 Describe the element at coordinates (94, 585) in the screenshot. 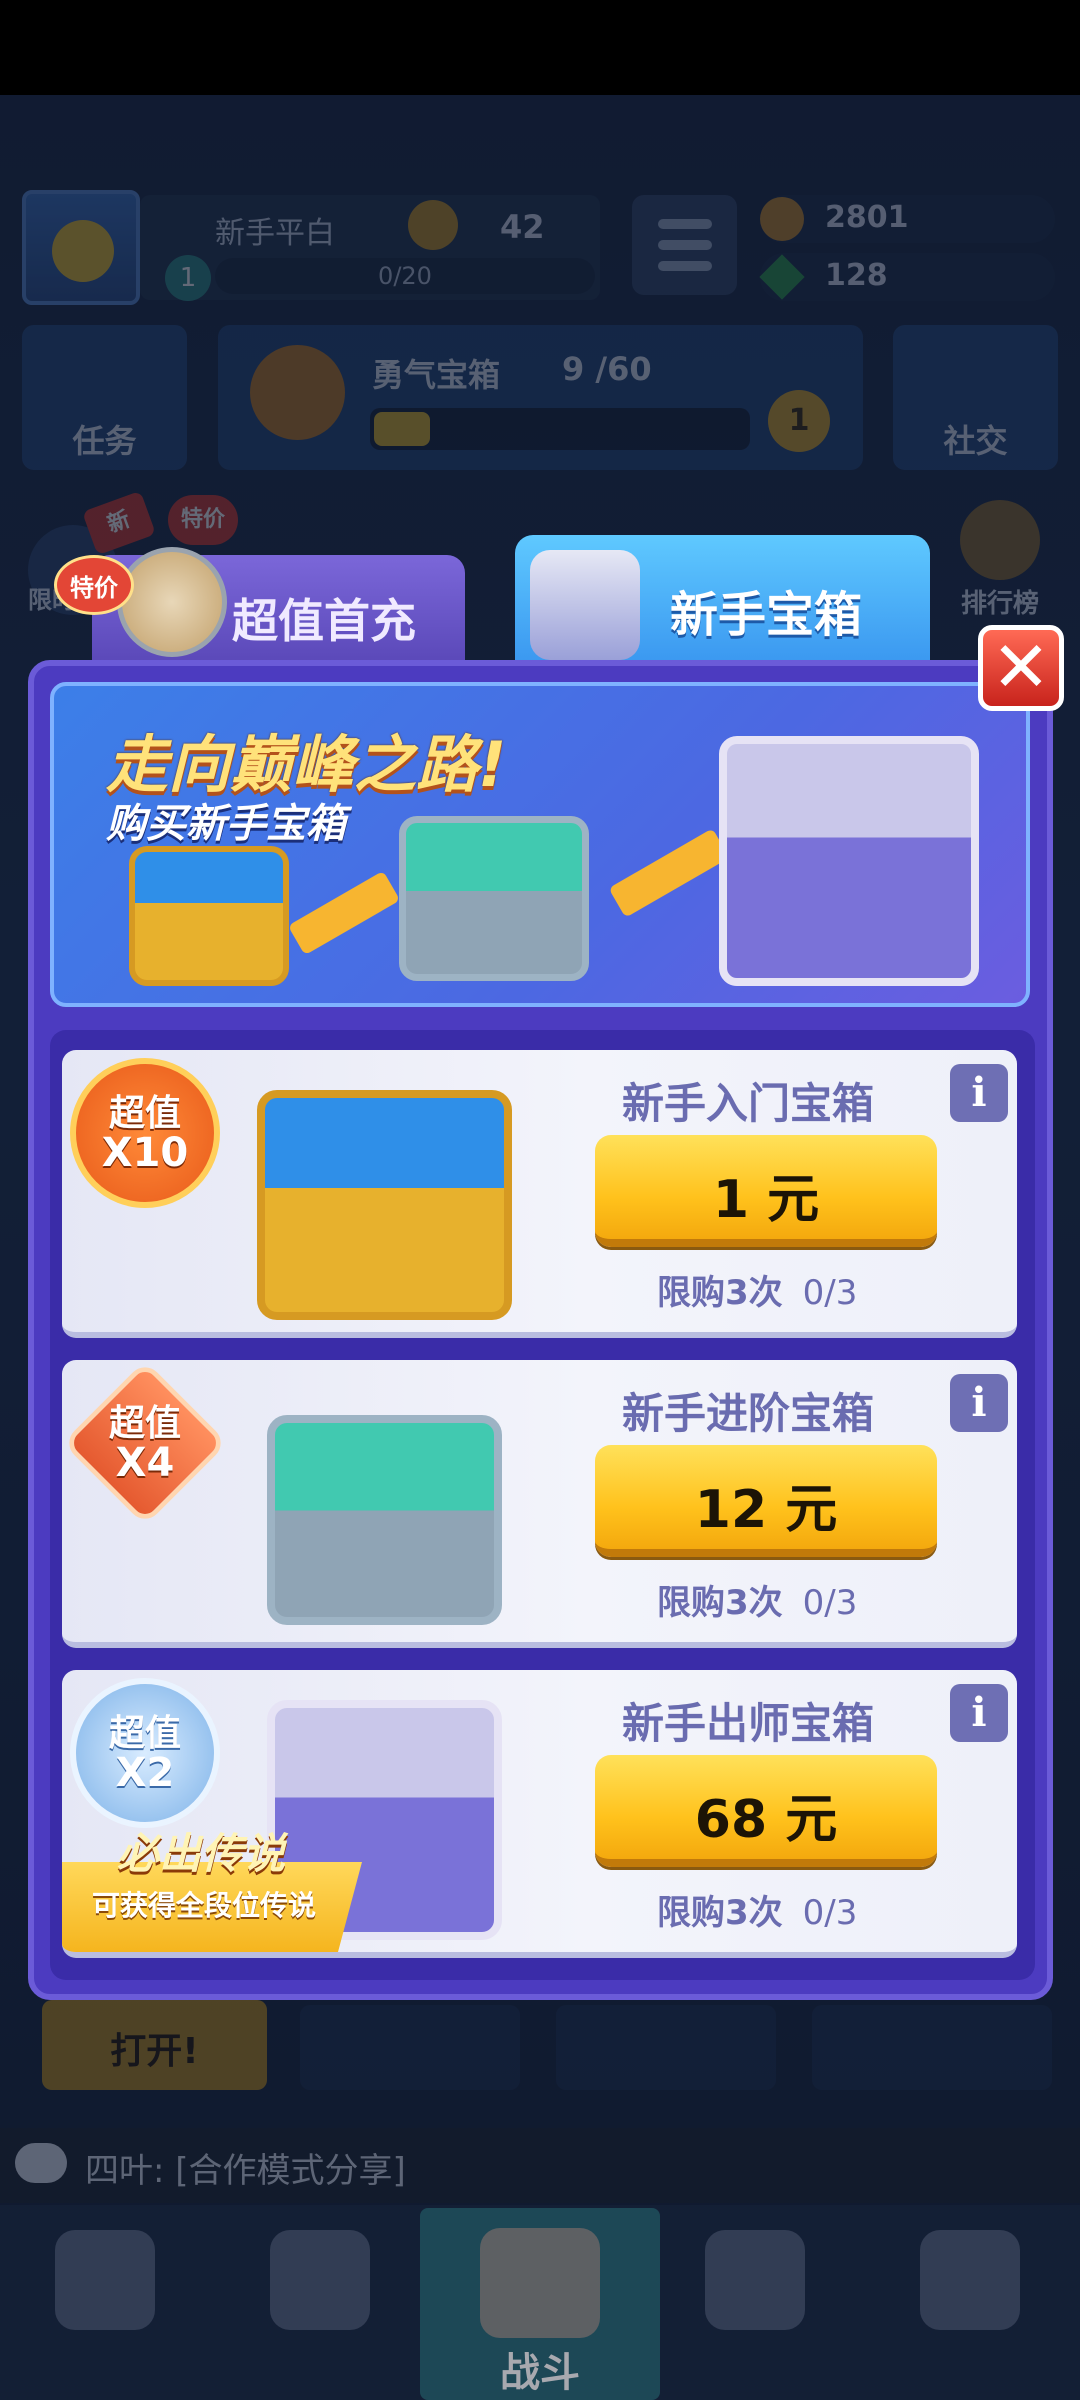

I see `special-price-badge: 特价` at that location.